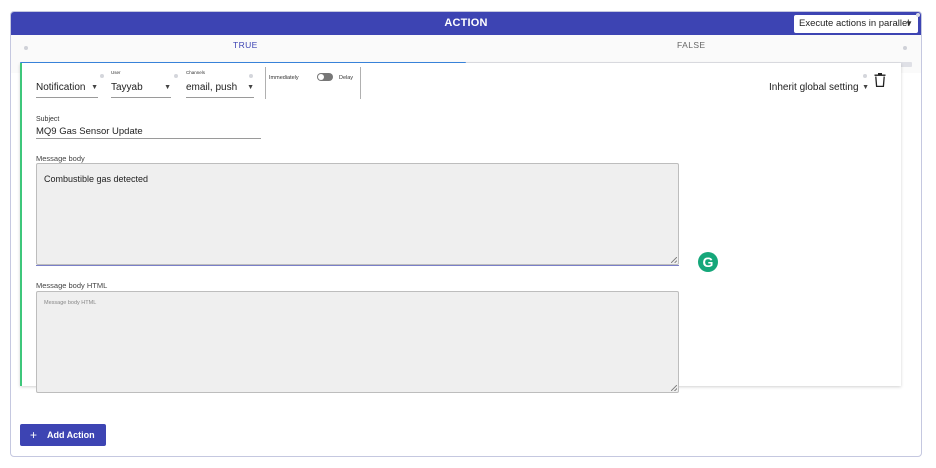 This screenshot has height=468, width=936. What do you see at coordinates (357, 342) in the screenshot?
I see `message-html-textarea: Message body HTML` at bounding box center [357, 342].